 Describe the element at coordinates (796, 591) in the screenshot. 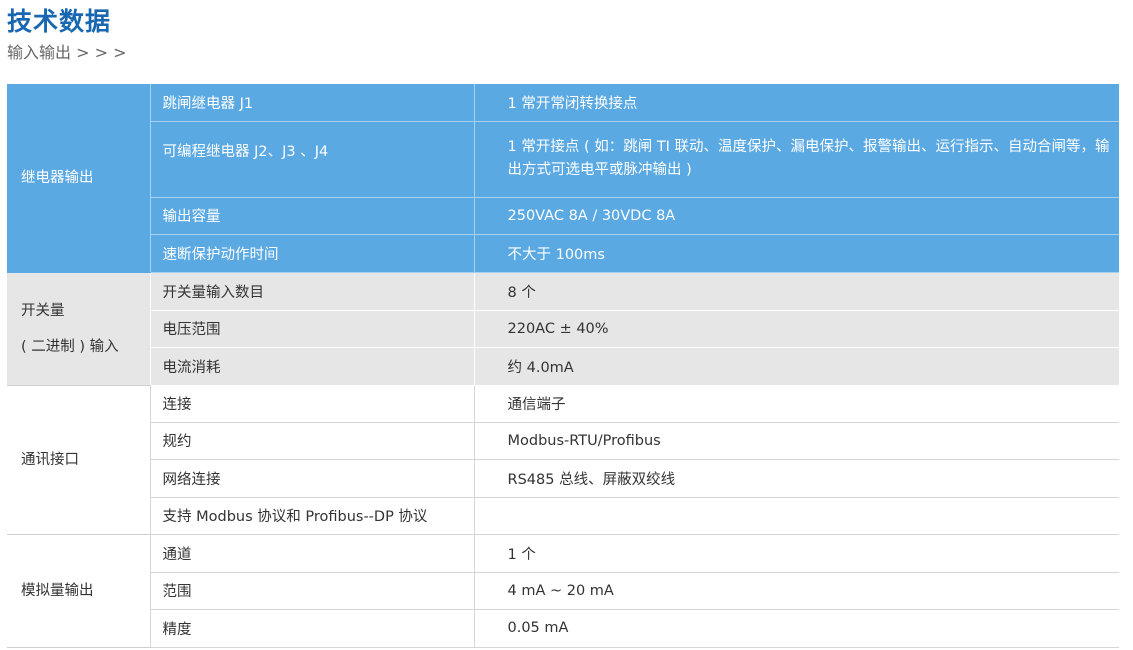

I see `value-cell: 4 mA ~ 20 mA` at that location.